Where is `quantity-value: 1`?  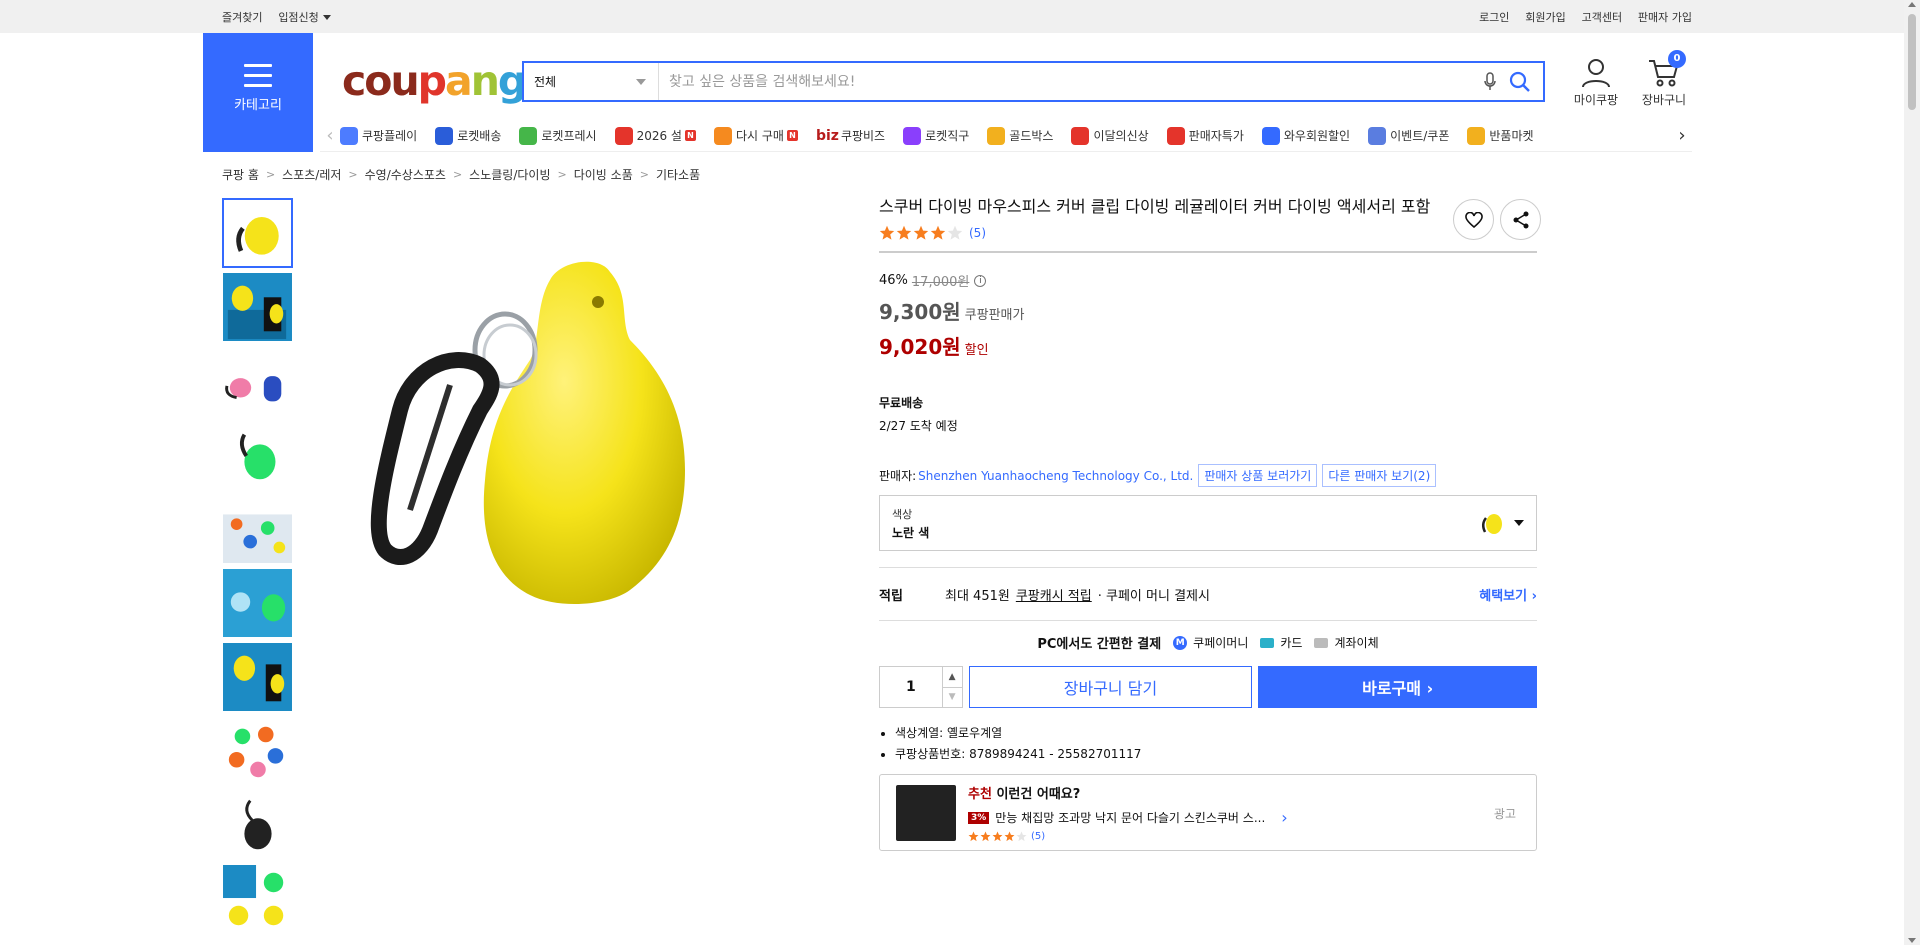 quantity-value: 1 is located at coordinates (911, 687).